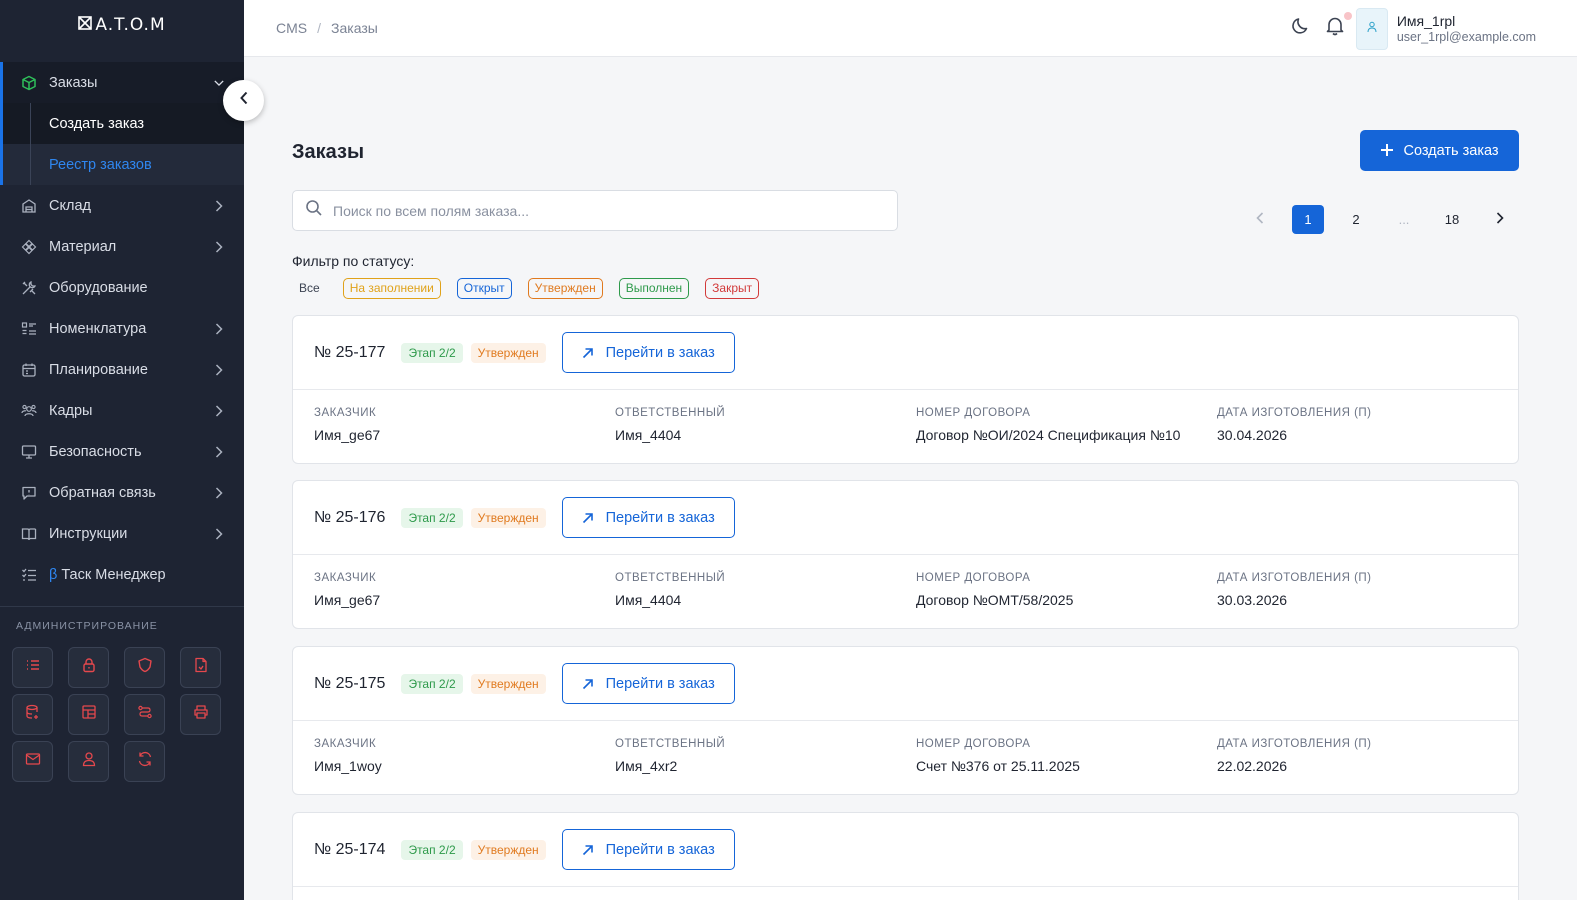 This screenshot has width=1577, height=900. I want to click on admin-sync-button, so click(144, 761).